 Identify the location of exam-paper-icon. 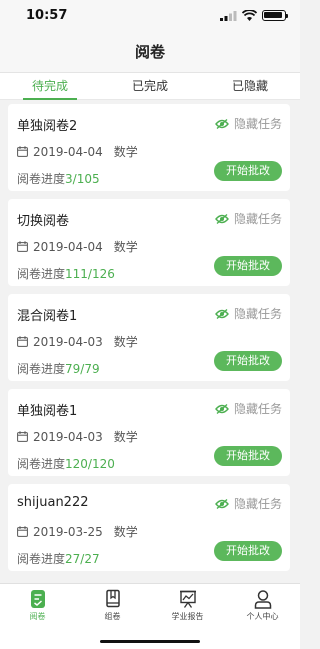
(37, 599).